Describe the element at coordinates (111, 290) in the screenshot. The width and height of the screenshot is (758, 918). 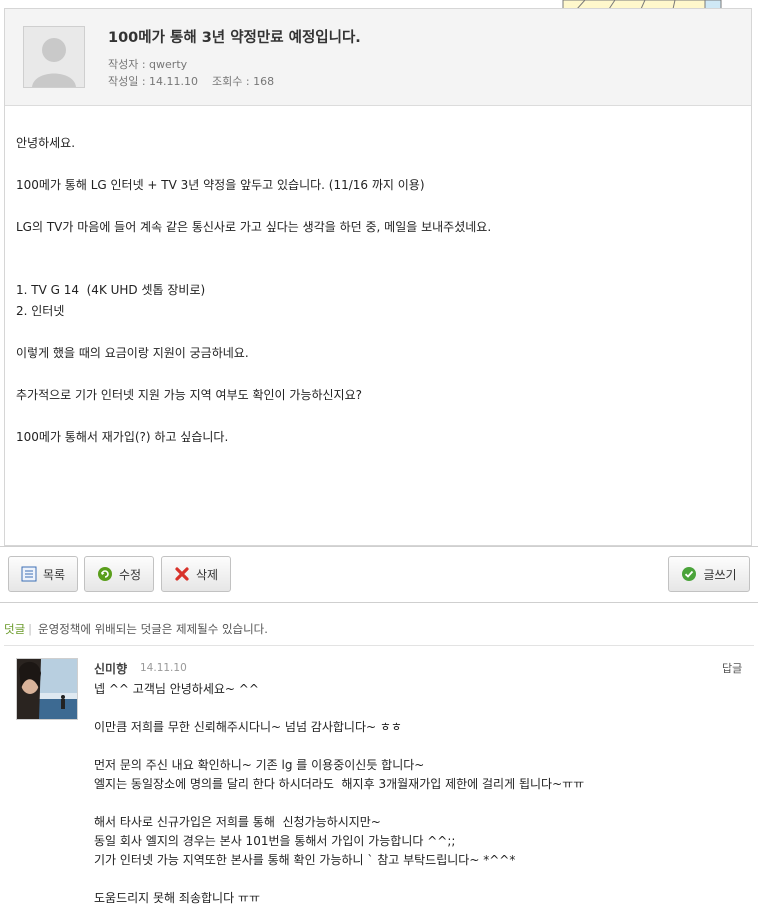
I see `post-body-line: 1. TV G 14 (4K UHD 셋톱 장비로)` at that location.